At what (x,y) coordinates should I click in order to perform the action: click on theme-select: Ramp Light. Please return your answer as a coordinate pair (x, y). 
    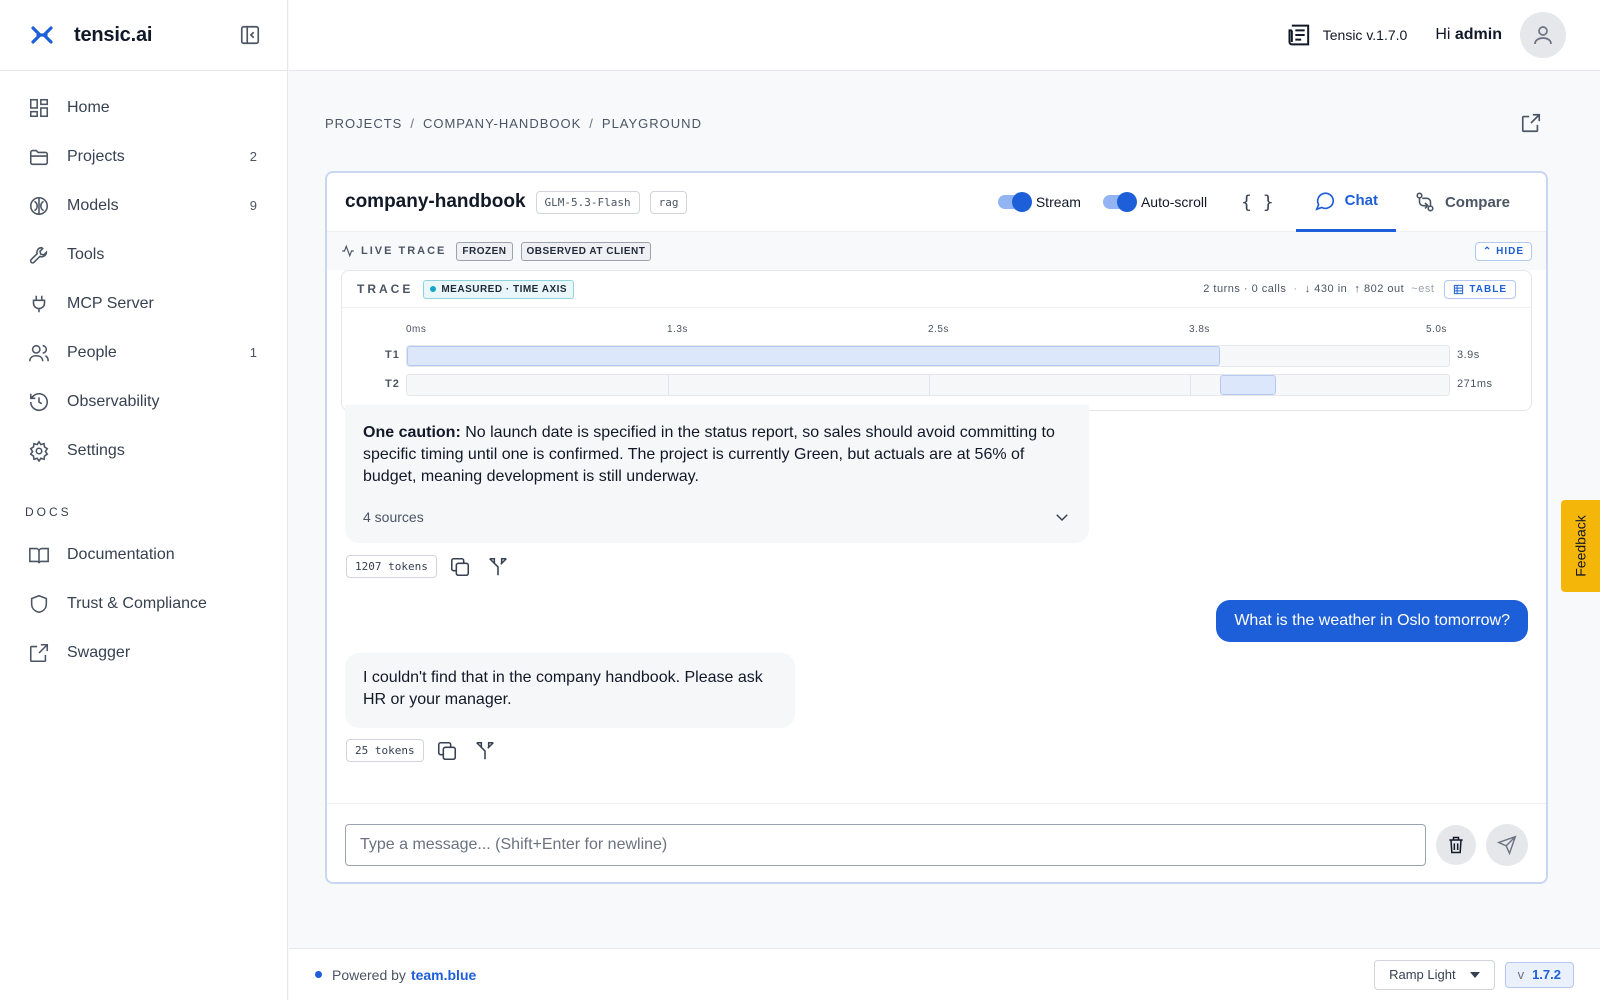
    Looking at the image, I should click on (1434, 974).